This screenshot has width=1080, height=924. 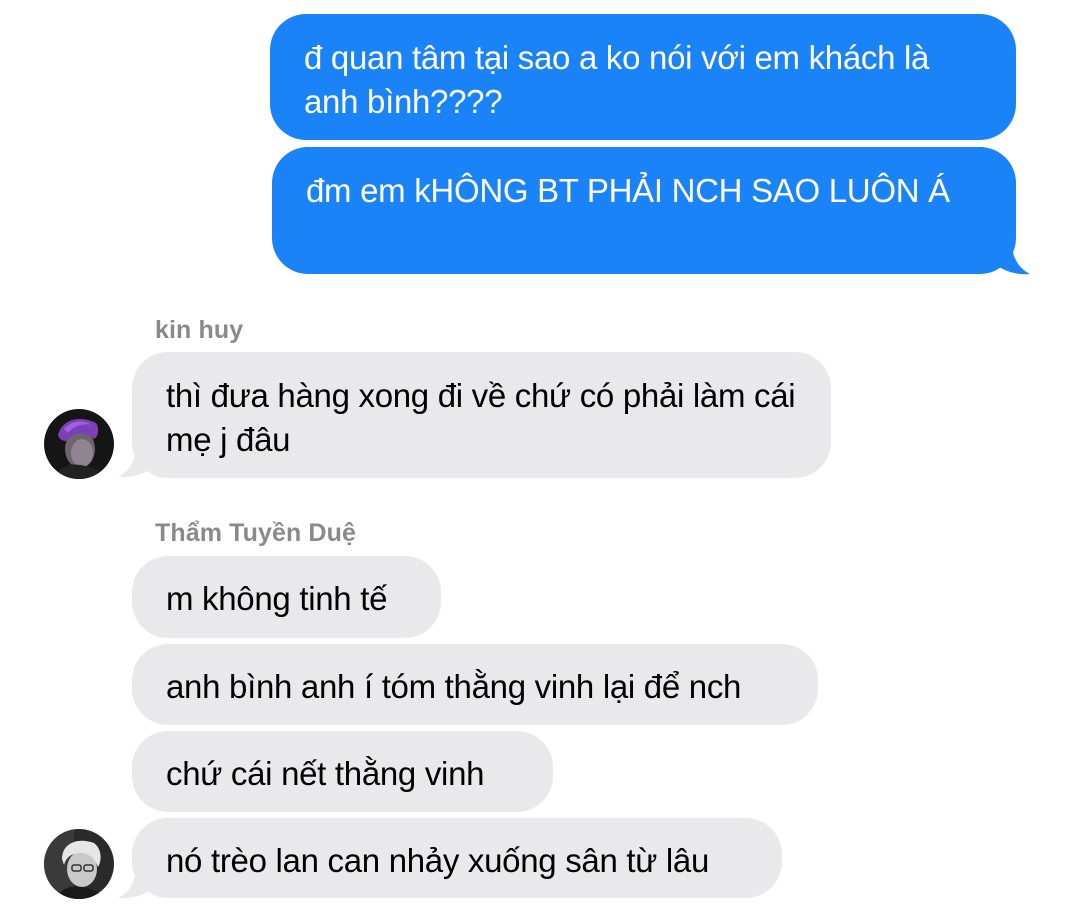 What do you see at coordinates (325, 773) in the screenshot?
I see `message-text: chứ cái nết thằng vinh` at bounding box center [325, 773].